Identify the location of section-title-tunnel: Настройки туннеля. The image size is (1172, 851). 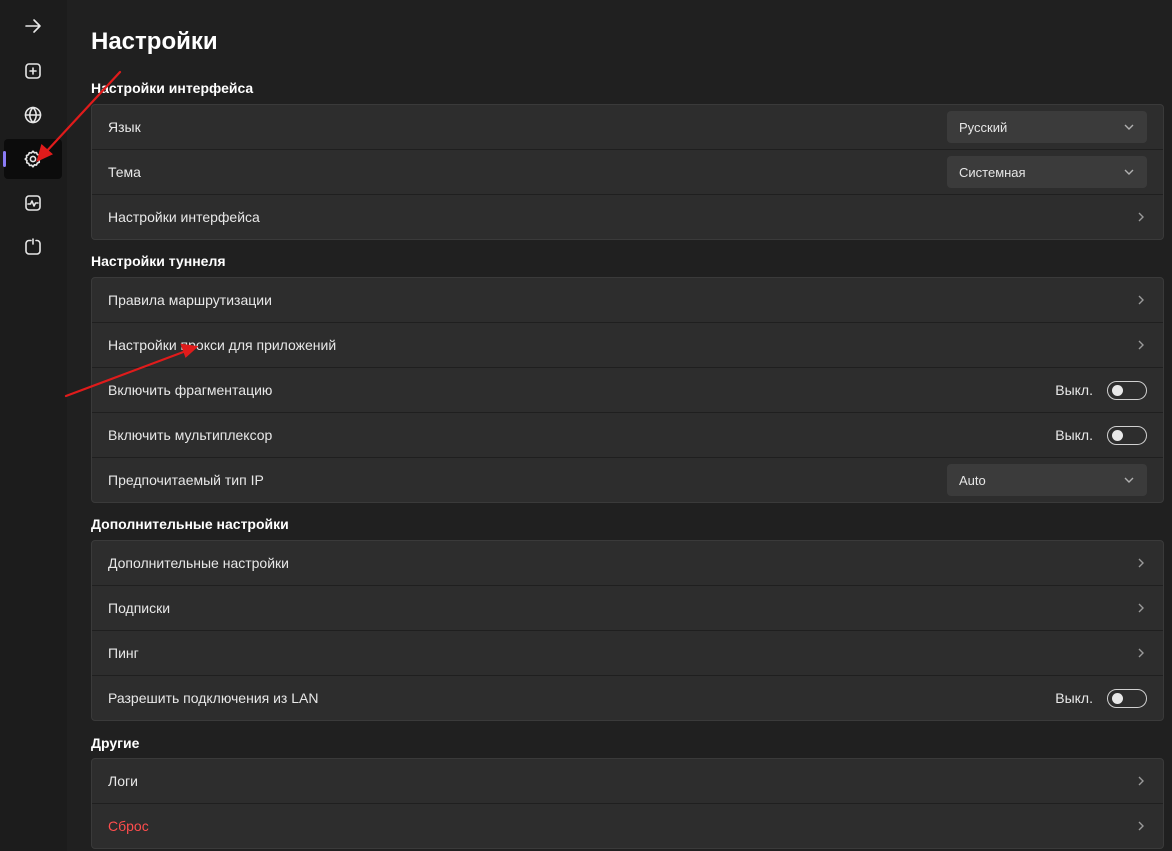
(158, 261).